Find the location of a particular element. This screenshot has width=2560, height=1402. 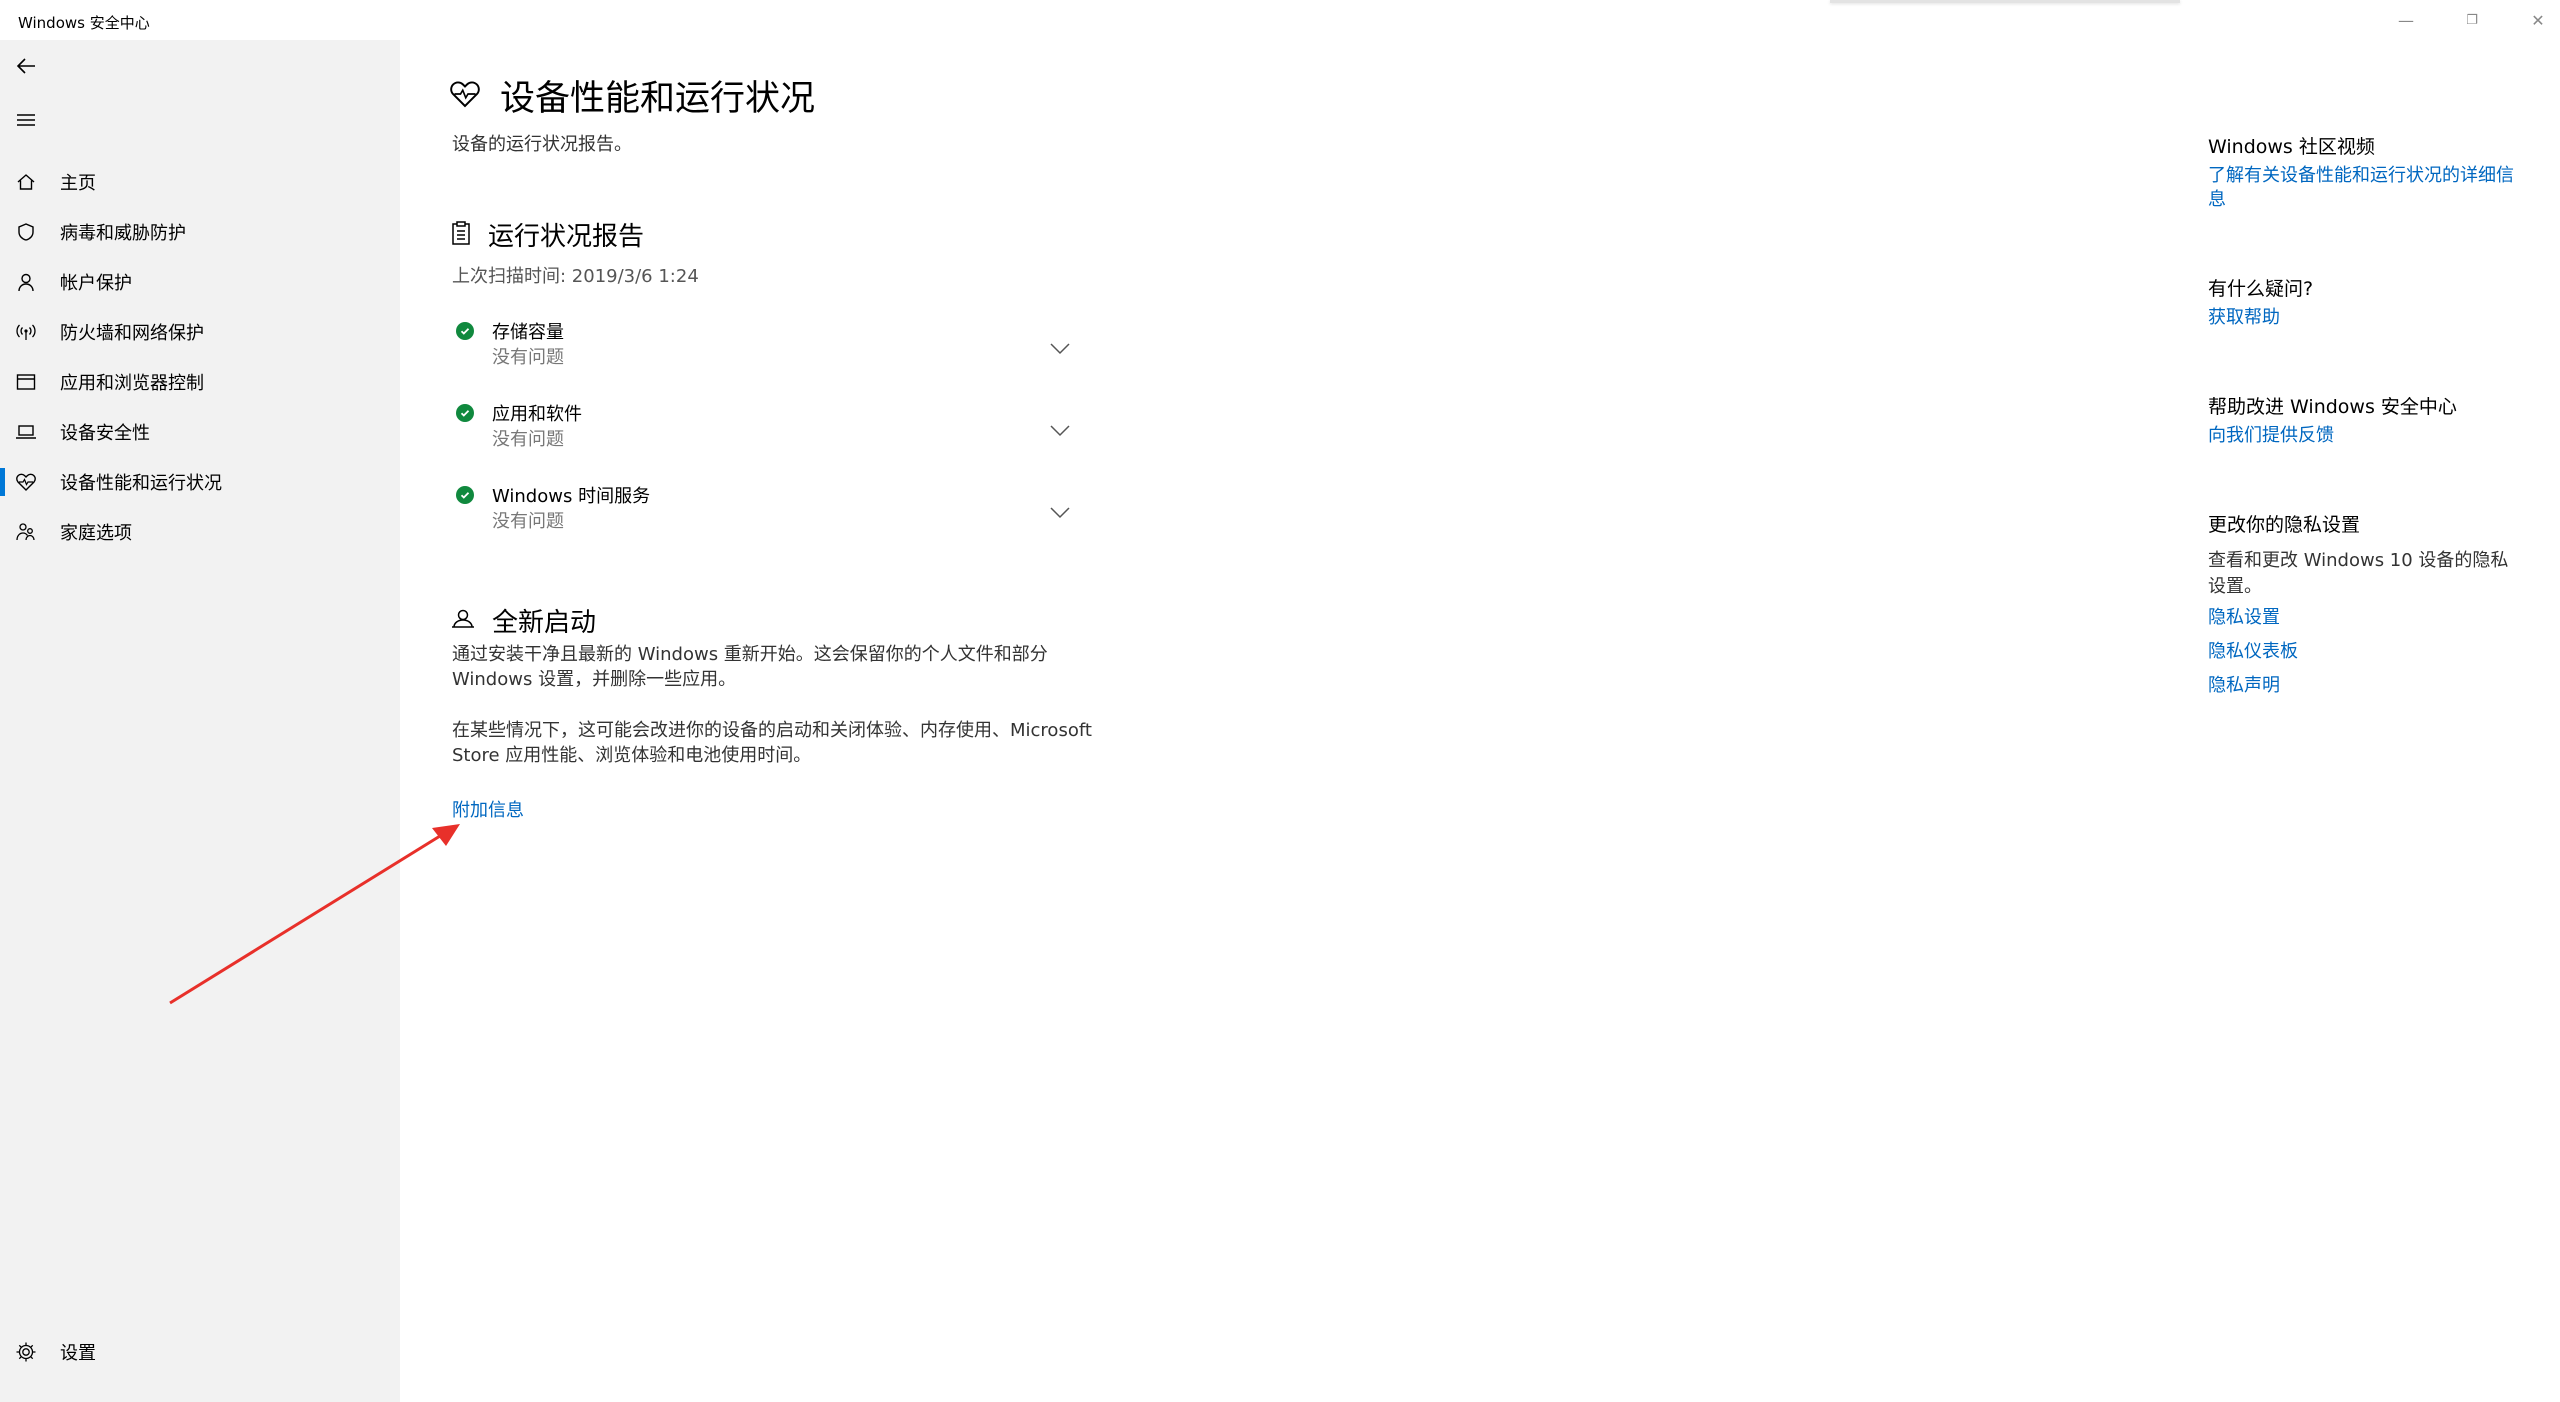

active-indicator is located at coordinates (2, 482).